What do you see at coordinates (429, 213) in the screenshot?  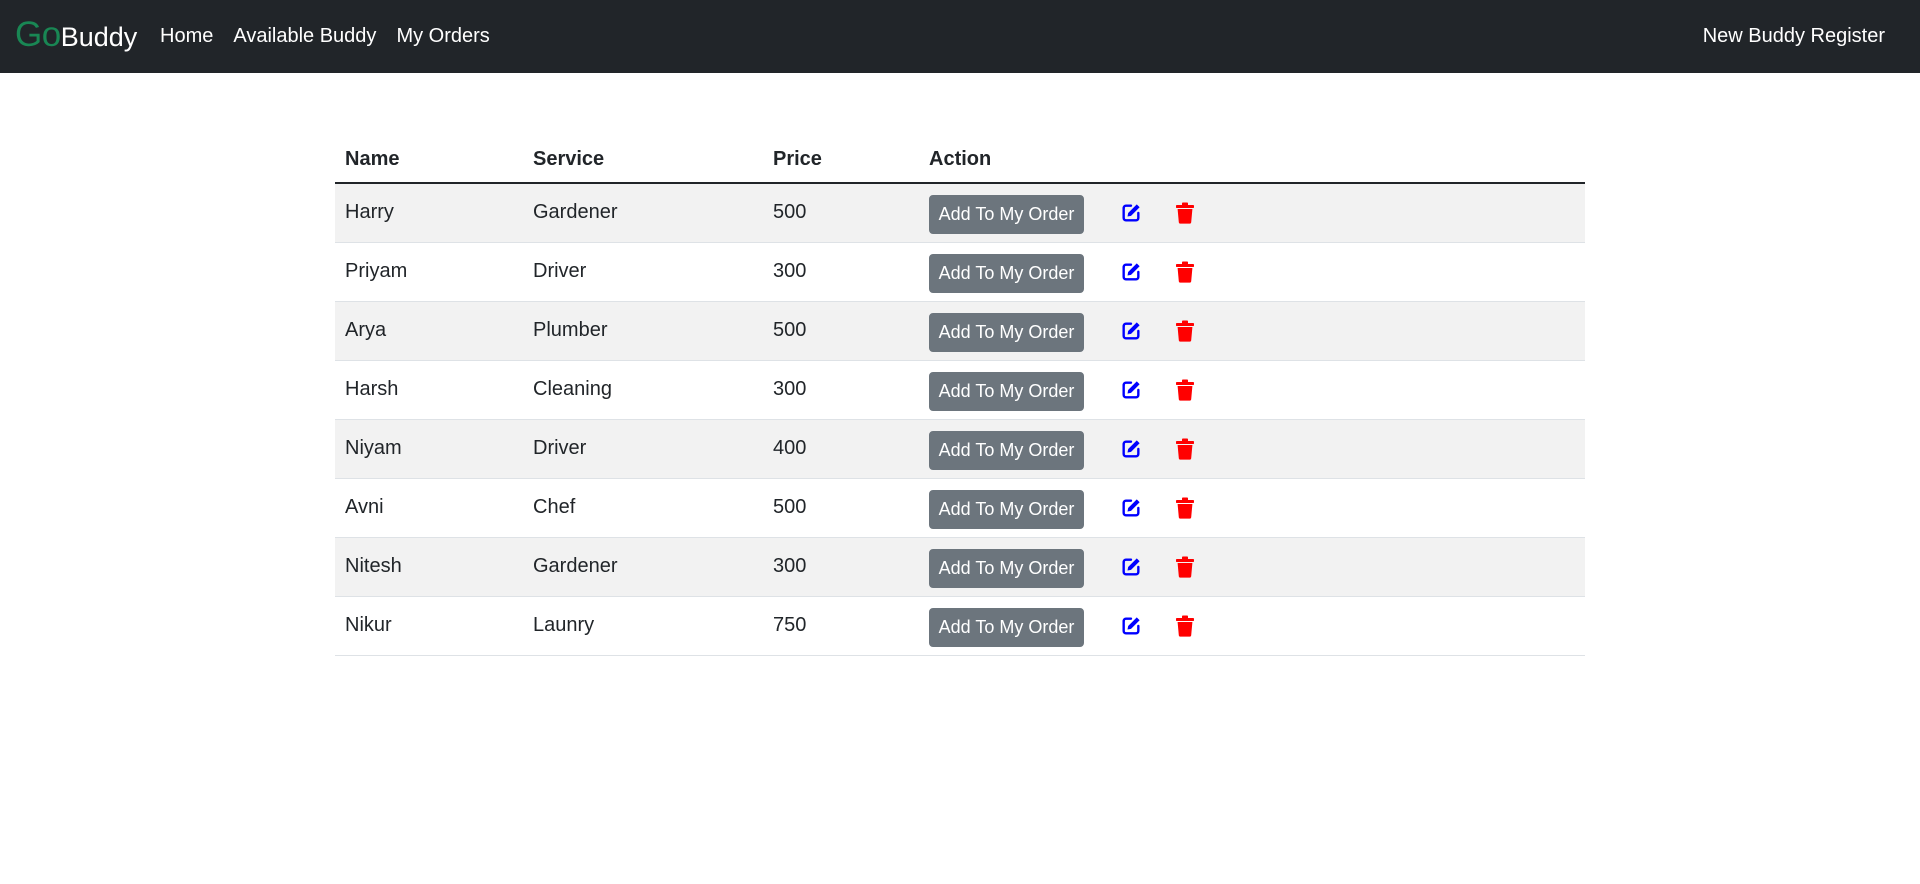 I see `cell-name: Harry` at bounding box center [429, 213].